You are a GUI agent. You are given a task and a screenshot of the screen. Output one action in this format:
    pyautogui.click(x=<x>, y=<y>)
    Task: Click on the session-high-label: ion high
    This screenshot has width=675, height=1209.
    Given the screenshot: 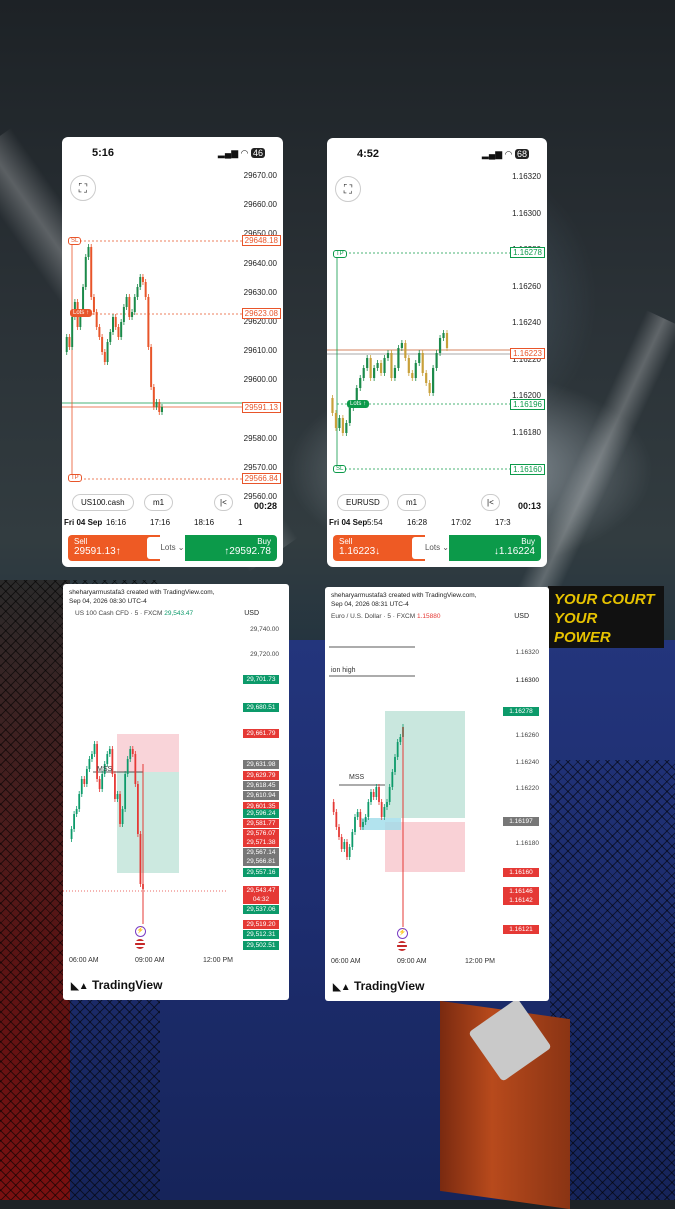 What is the action you would take?
    pyautogui.click(x=343, y=670)
    